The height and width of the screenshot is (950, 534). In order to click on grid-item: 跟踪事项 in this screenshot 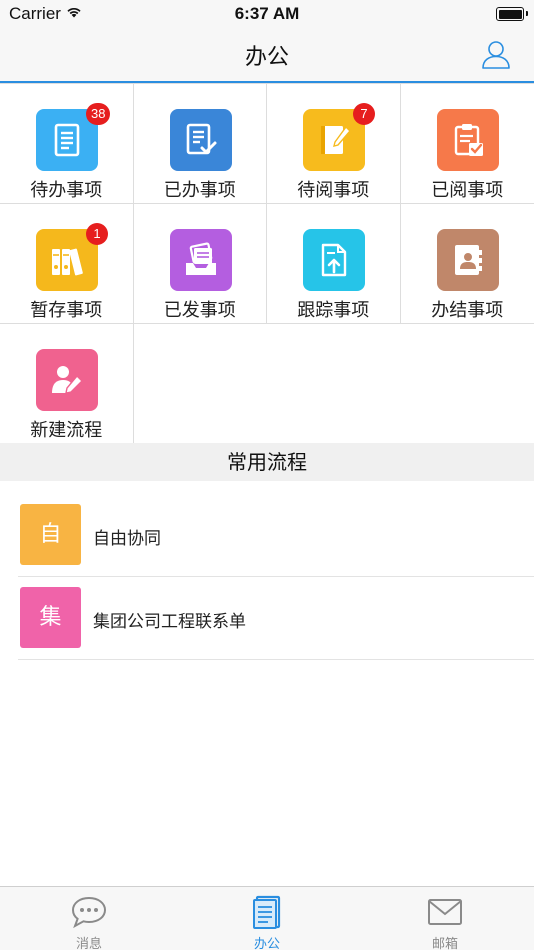, I will do `click(334, 264)`.